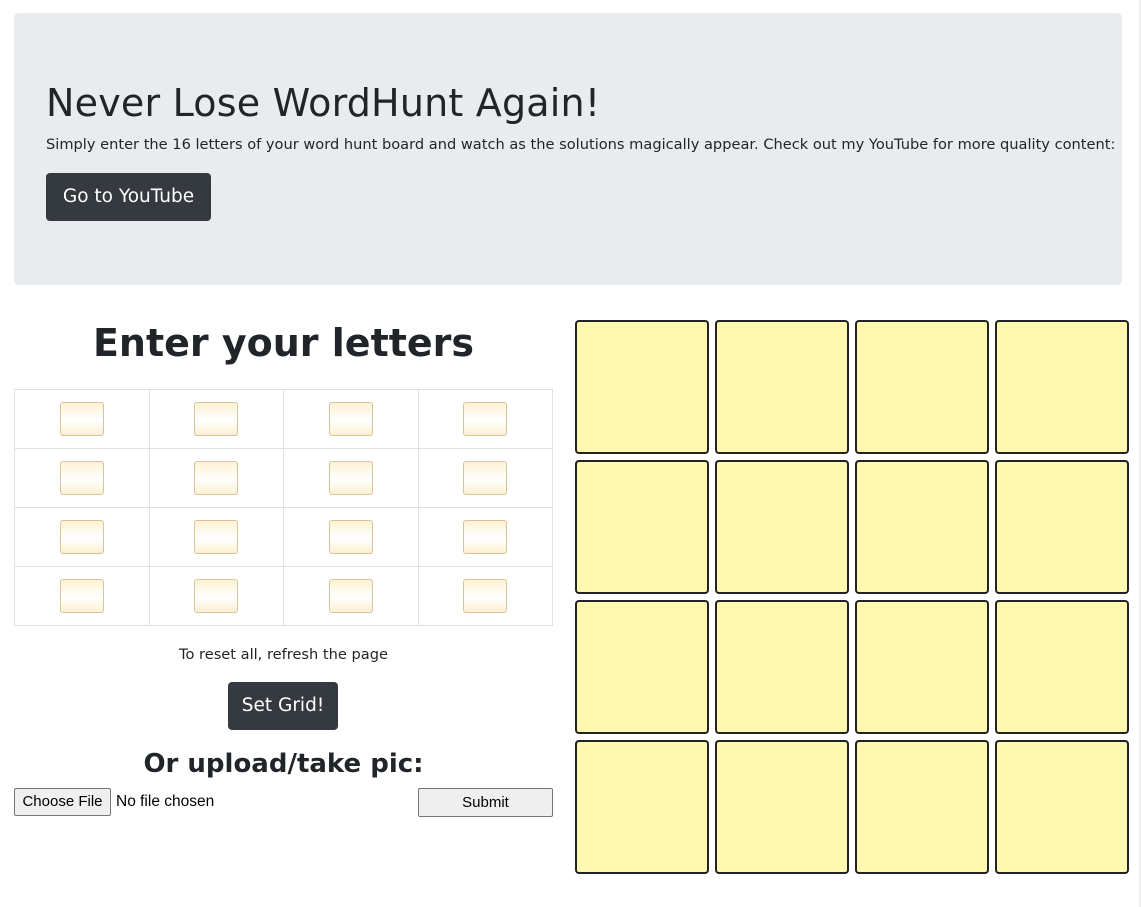 The image size is (1141, 907). Describe the element at coordinates (283, 706) in the screenshot. I see `set-grid-button: Set Grid!` at that location.